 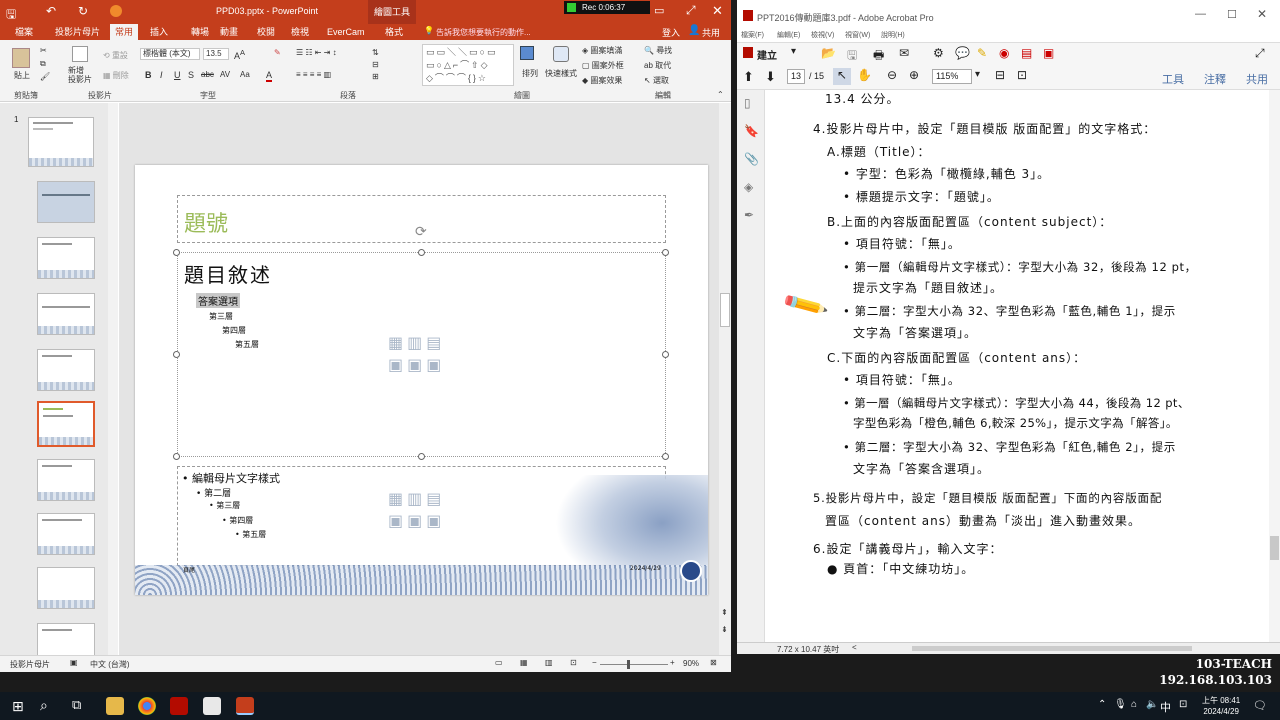 I want to click on prev-slide-icon: ⇞, so click(x=724, y=612).